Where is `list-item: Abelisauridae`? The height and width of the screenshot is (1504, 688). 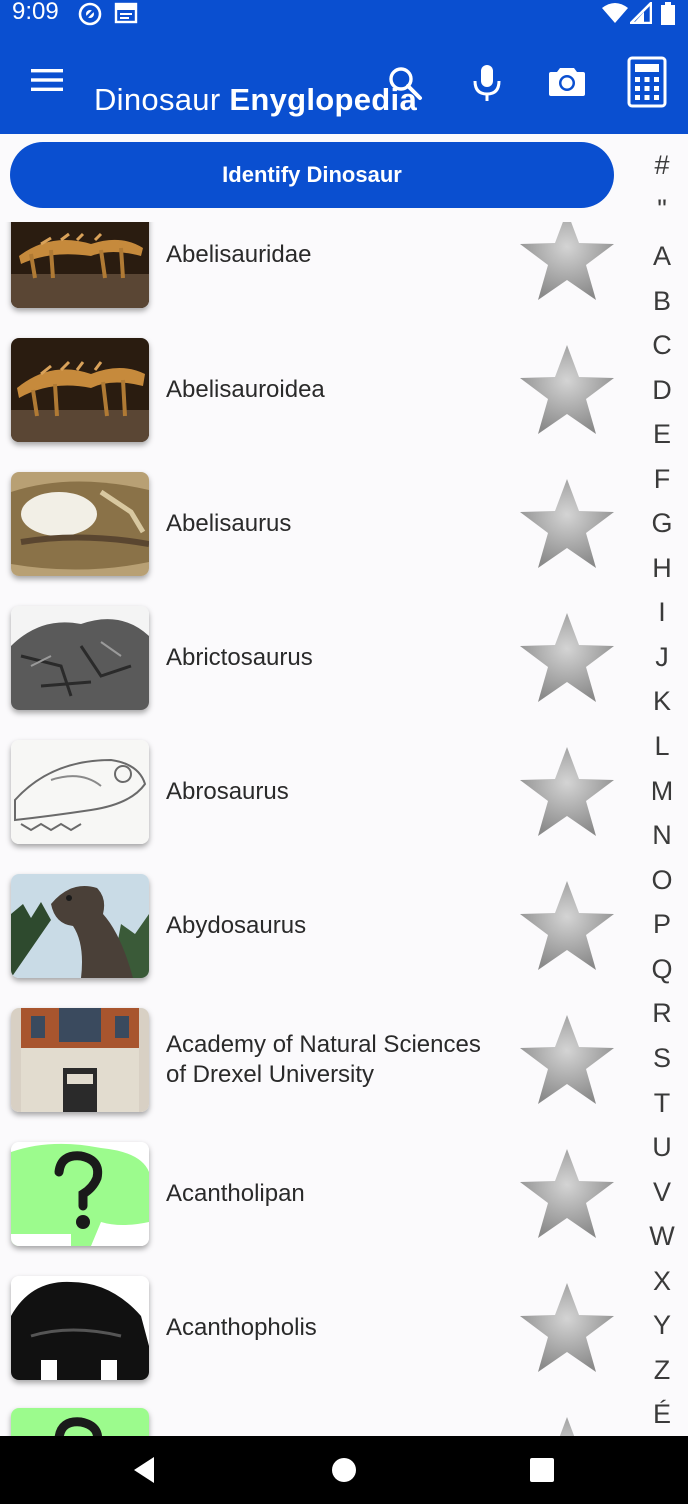
list-item: Abelisauridae is located at coordinates (315, 272).